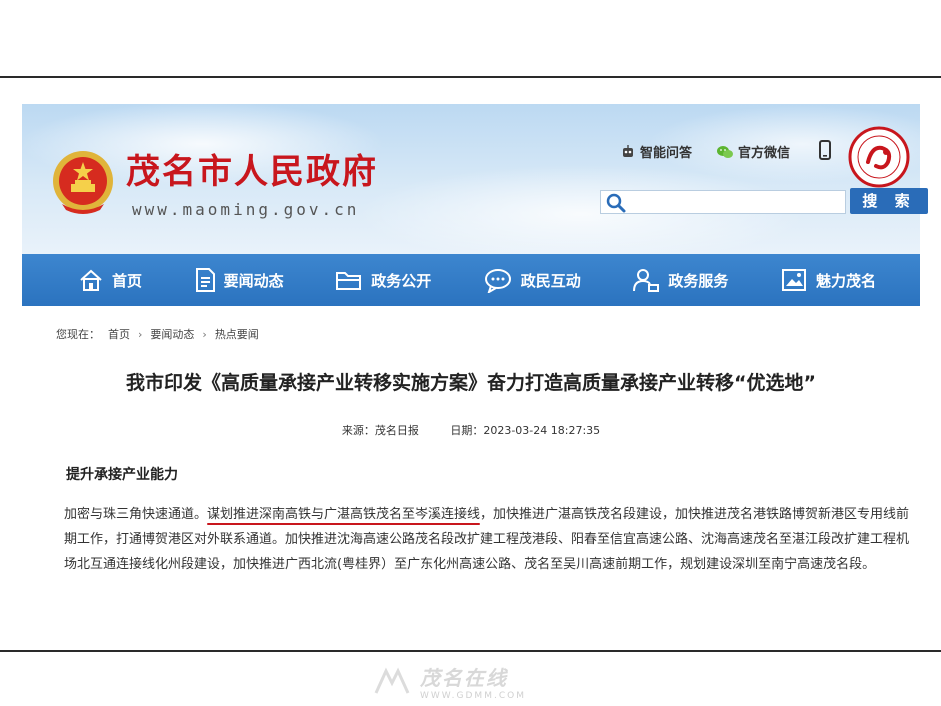 The height and width of the screenshot is (706, 941). What do you see at coordinates (237, 334) in the screenshot?
I see `breadcrumb-hot-news: 热点要闻` at bounding box center [237, 334].